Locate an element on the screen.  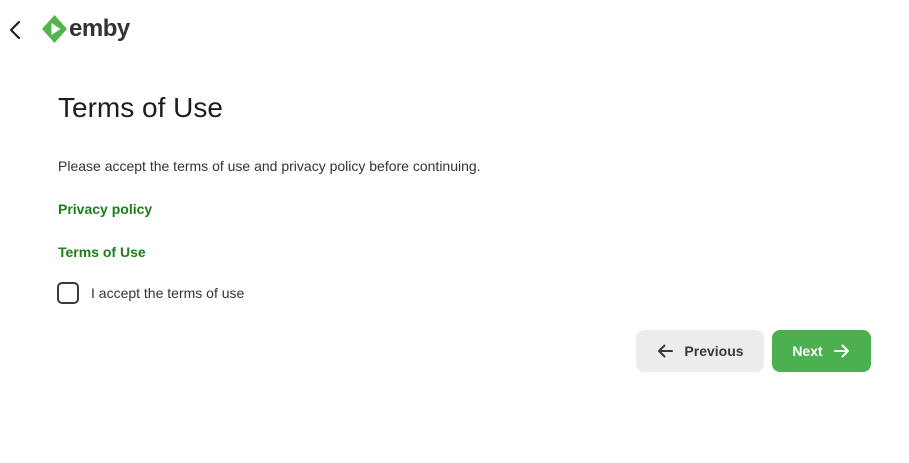
previous-button: Previous is located at coordinates (700, 351).